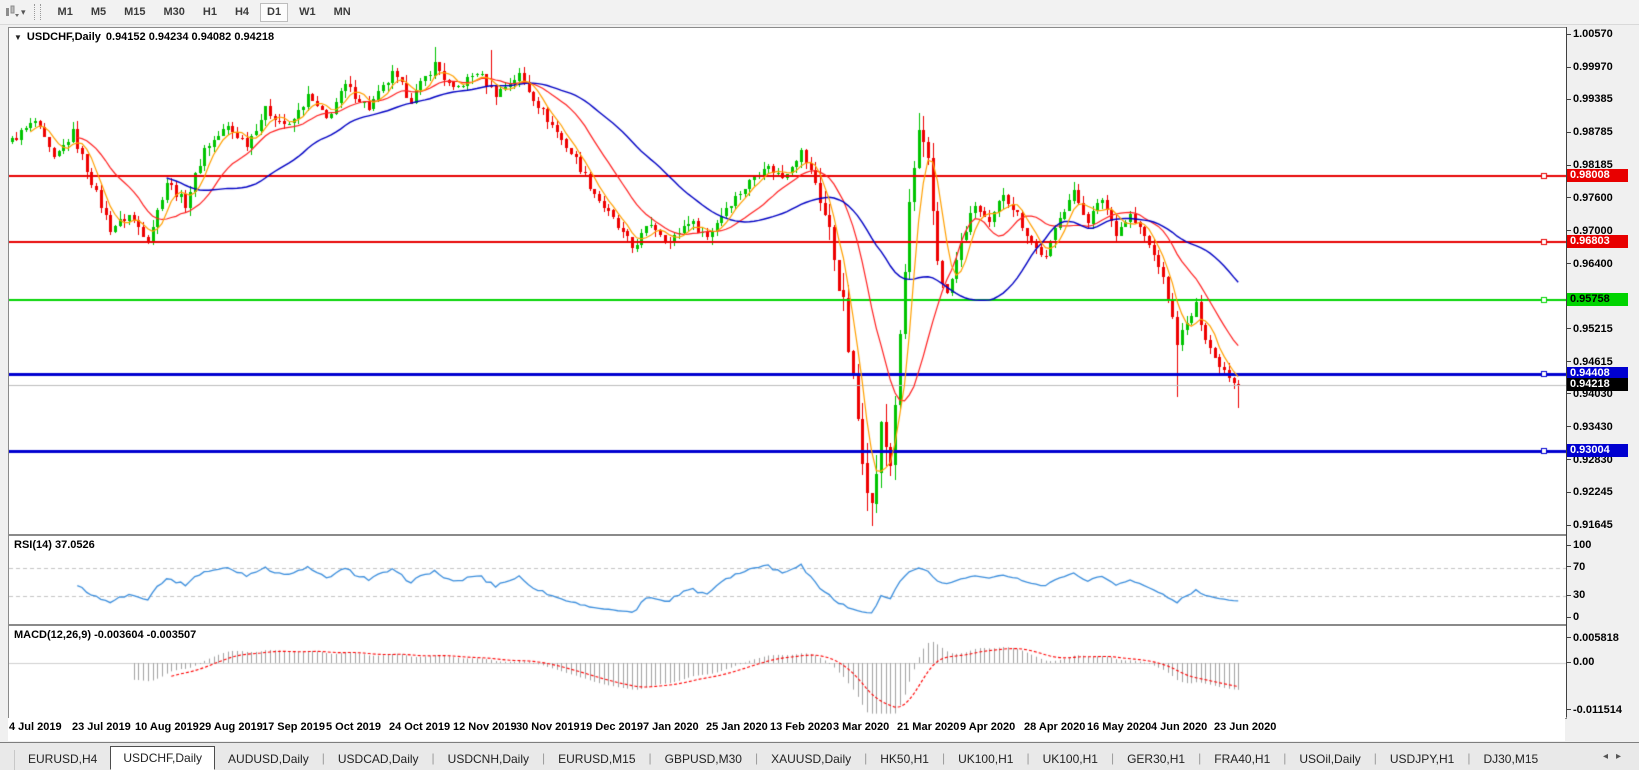  What do you see at coordinates (1603, 34) in the screenshot?
I see `price-tick: 1.00570` at bounding box center [1603, 34].